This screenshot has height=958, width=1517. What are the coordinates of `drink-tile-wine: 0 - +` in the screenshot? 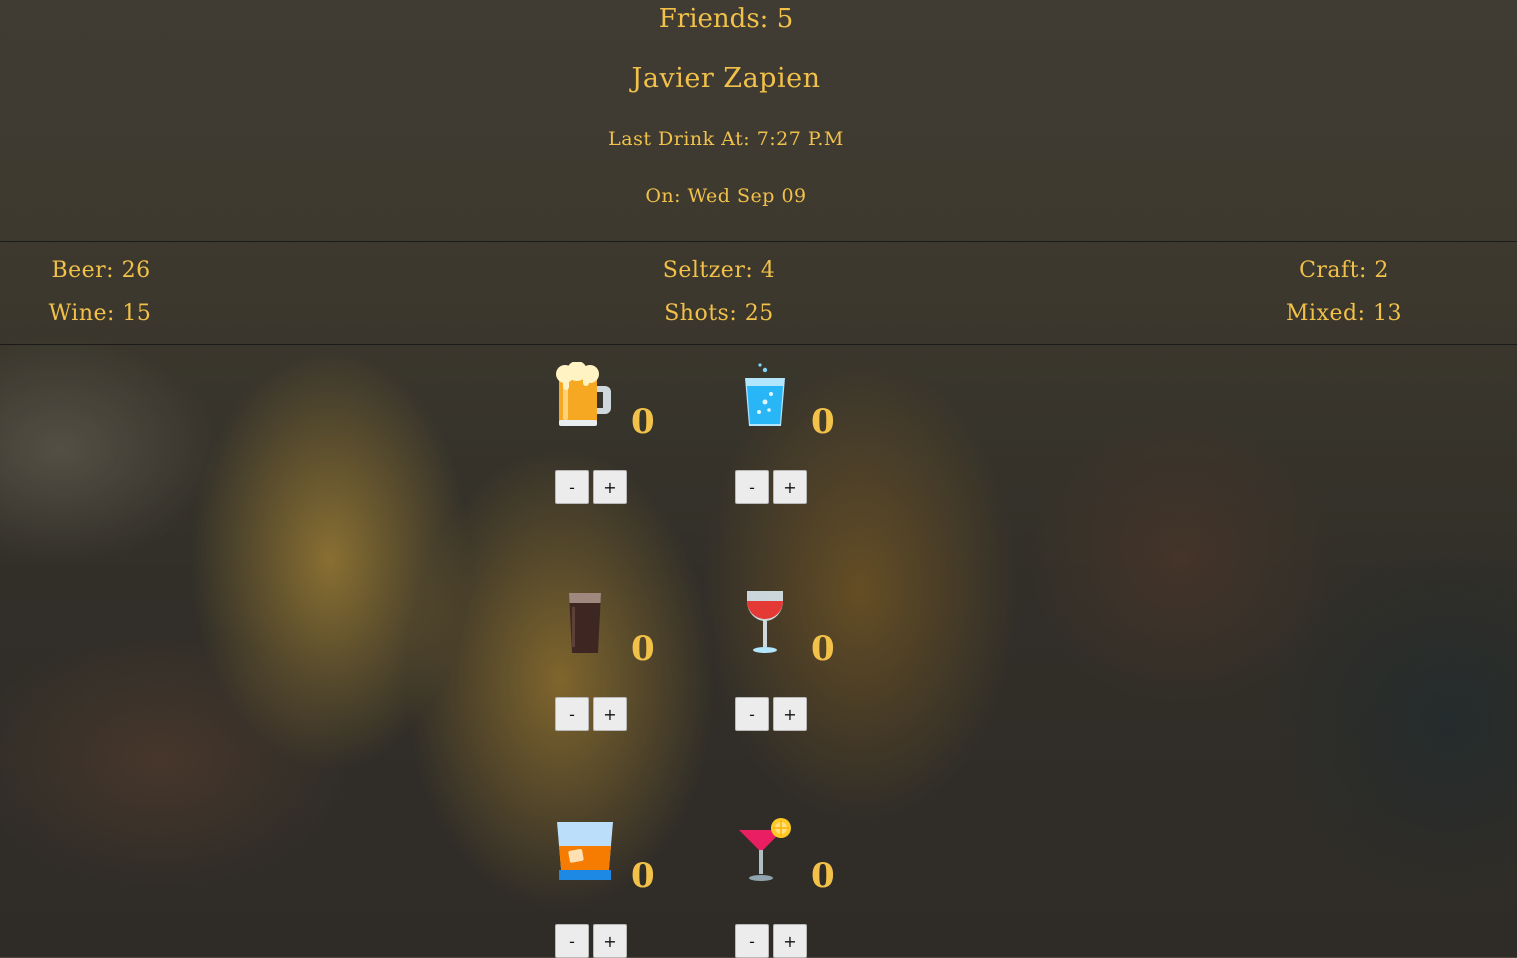 It's located at (800, 660).